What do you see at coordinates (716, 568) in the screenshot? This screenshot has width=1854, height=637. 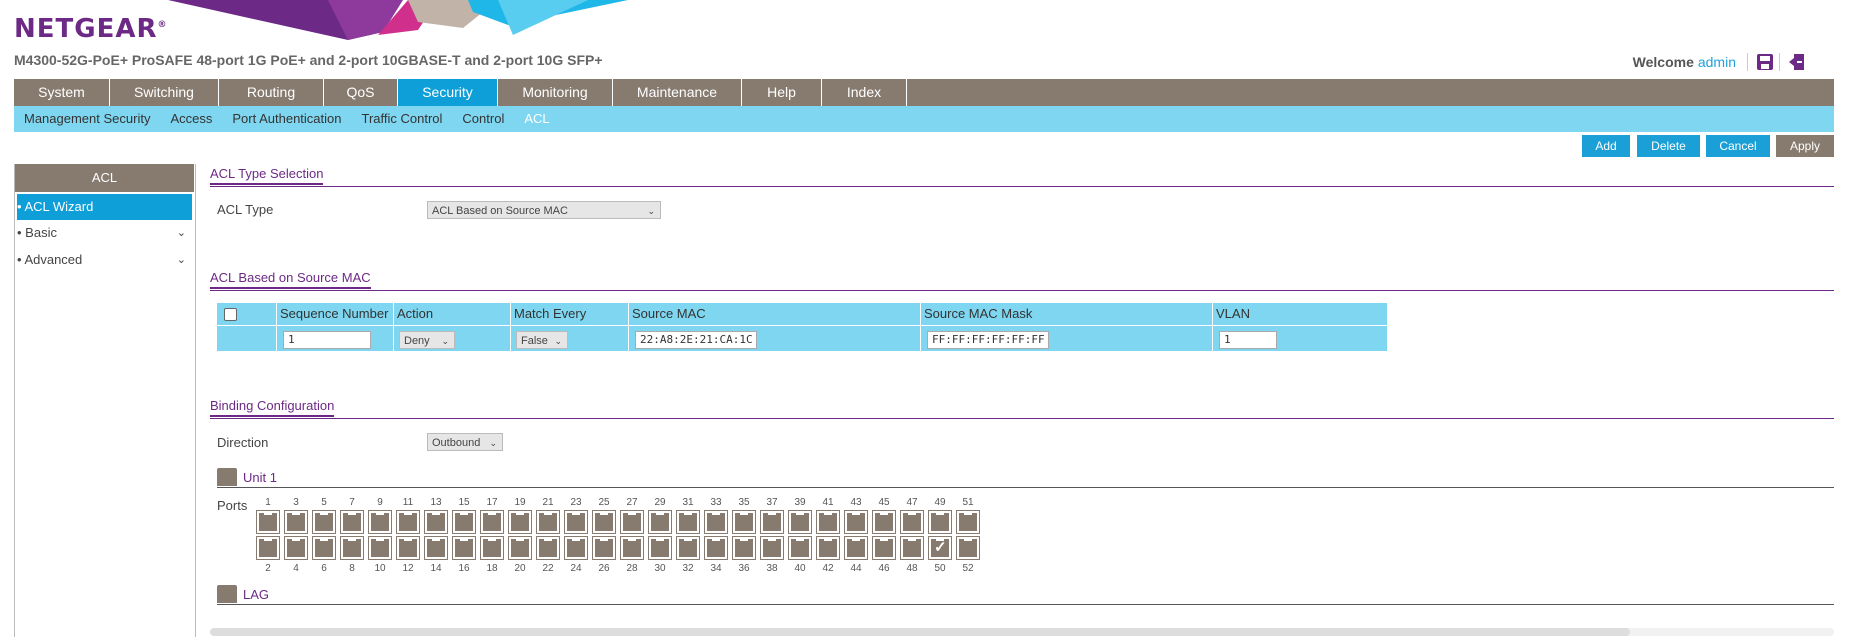 I see `port-number-label: 34` at bounding box center [716, 568].